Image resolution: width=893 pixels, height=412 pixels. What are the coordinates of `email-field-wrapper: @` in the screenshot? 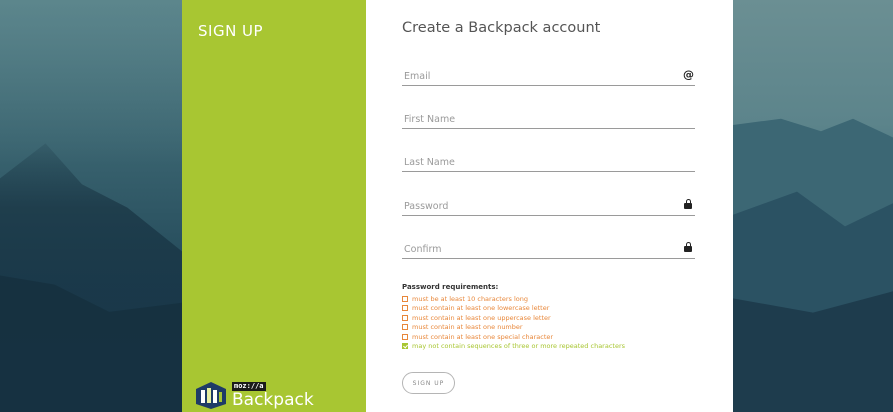 It's located at (548, 75).